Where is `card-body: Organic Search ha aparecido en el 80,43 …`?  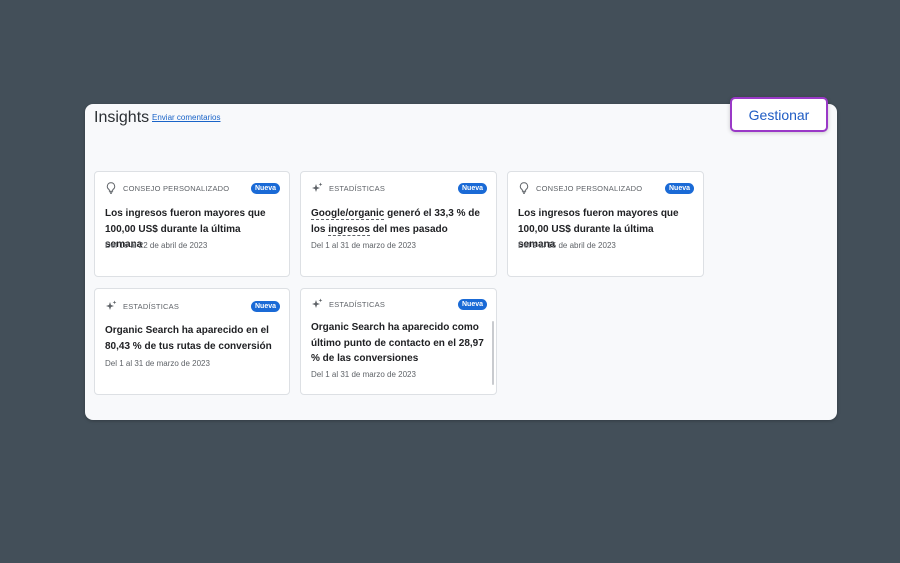 card-body: Organic Search ha aparecido en el 80,43 … is located at coordinates (188, 338).